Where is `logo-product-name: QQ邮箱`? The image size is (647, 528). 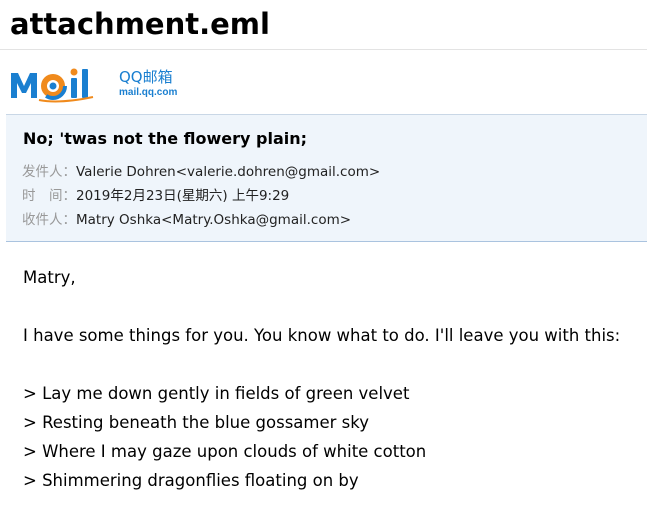
logo-product-name: QQ邮箱 is located at coordinates (146, 77).